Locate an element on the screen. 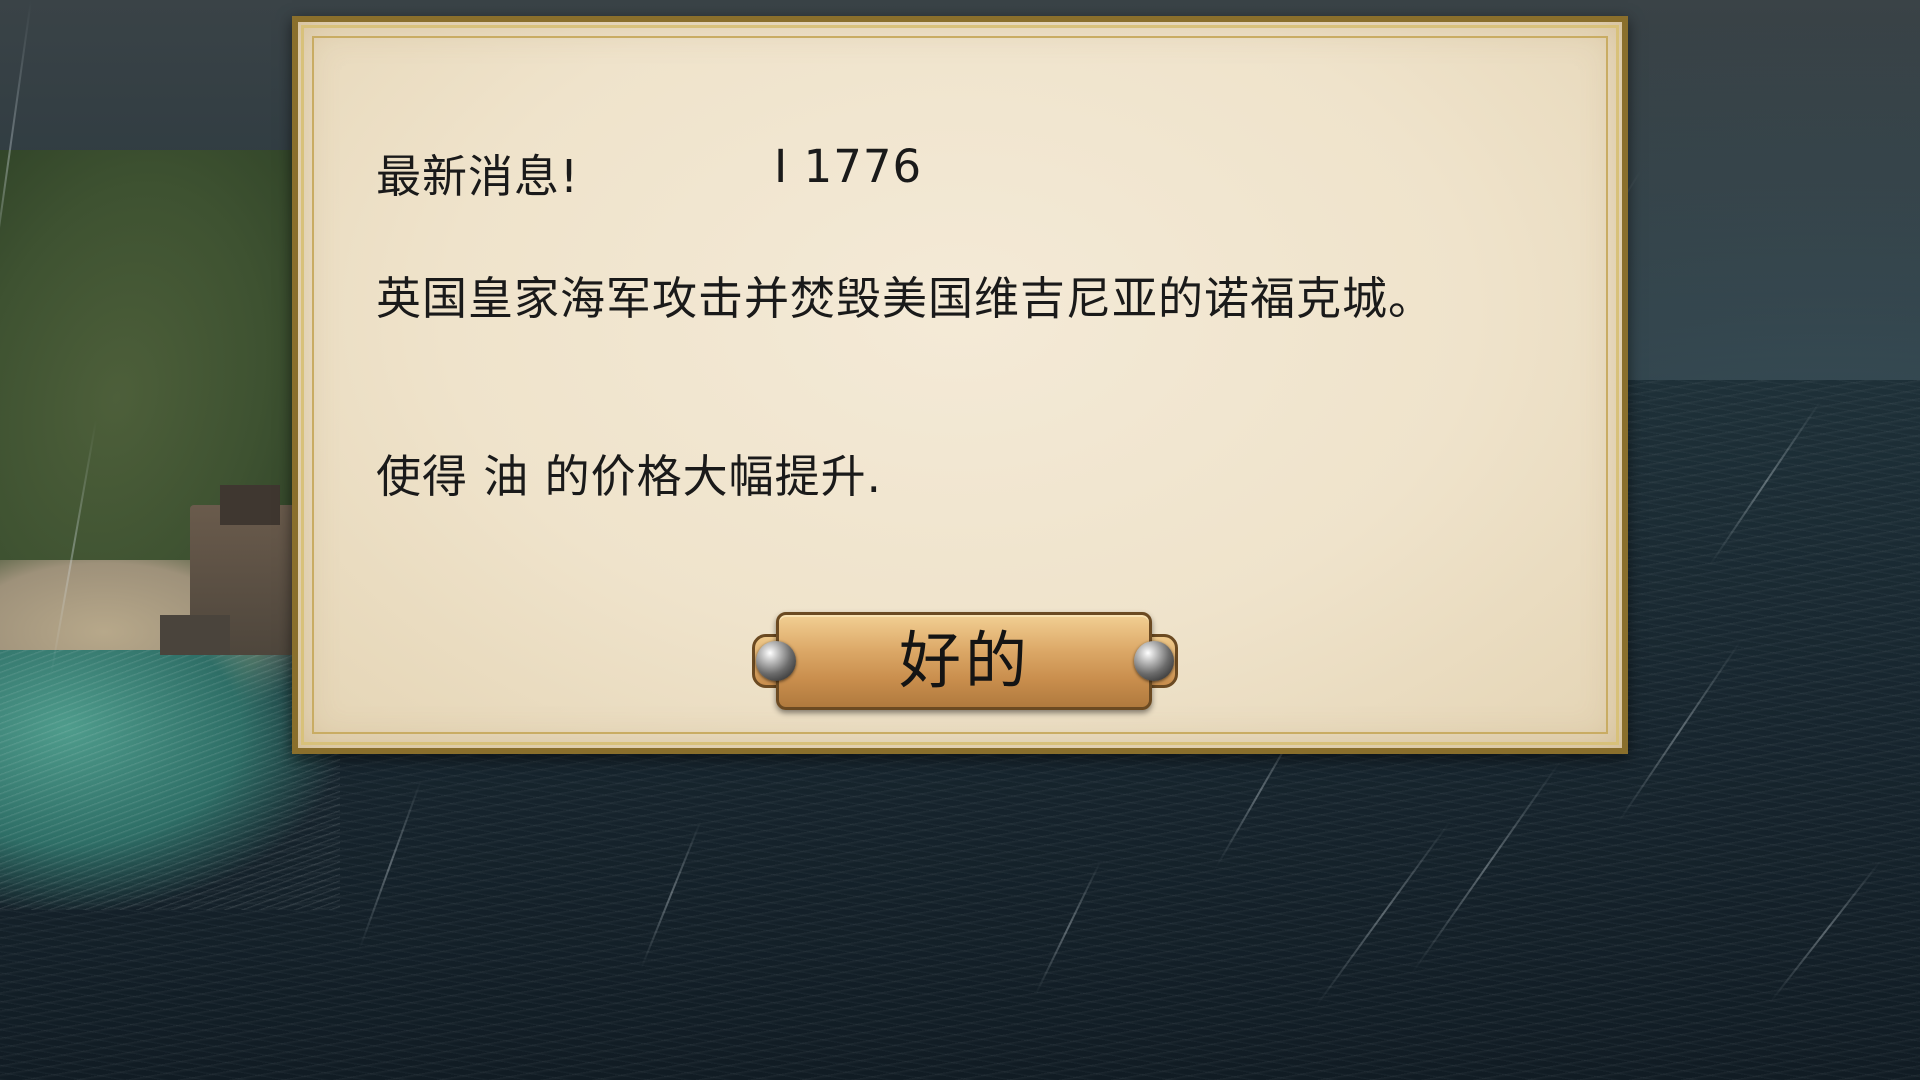 The image size is (1920, 1080). shallow-water is located at coordinates (170, 780).